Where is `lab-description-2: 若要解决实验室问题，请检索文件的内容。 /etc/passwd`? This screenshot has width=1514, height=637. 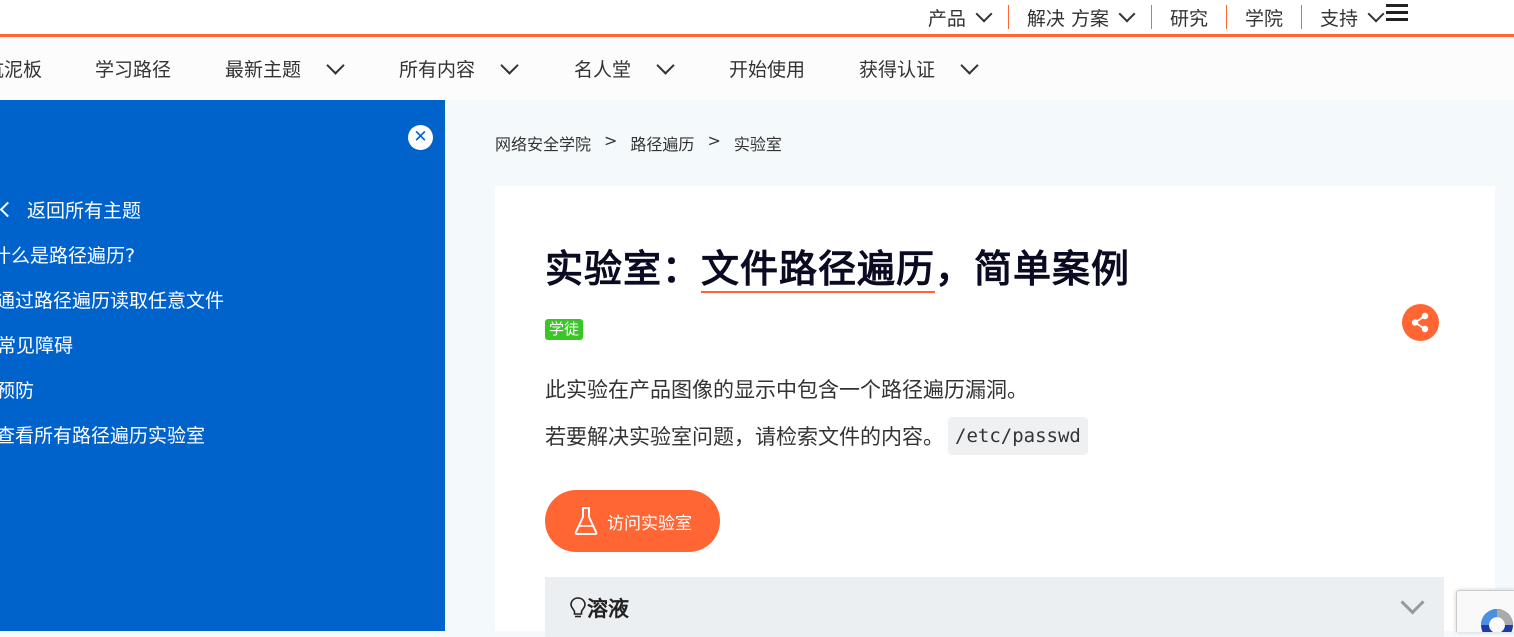
lab-description-2: 若要解决实验室问题，请检索文件的内容。 /etc/passwd is located at coordinates (816, 436).